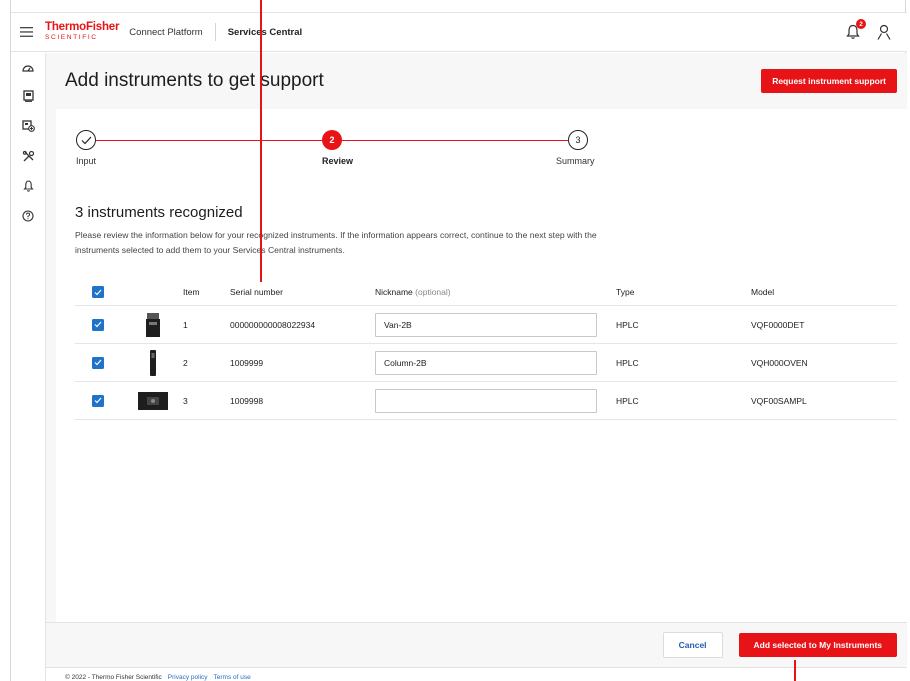 The image size is (910, 681). What do you see at coordinates (861, 24) in the screenshot?
I see `notification-count-badge: 2` at bounding box center [861, 24].